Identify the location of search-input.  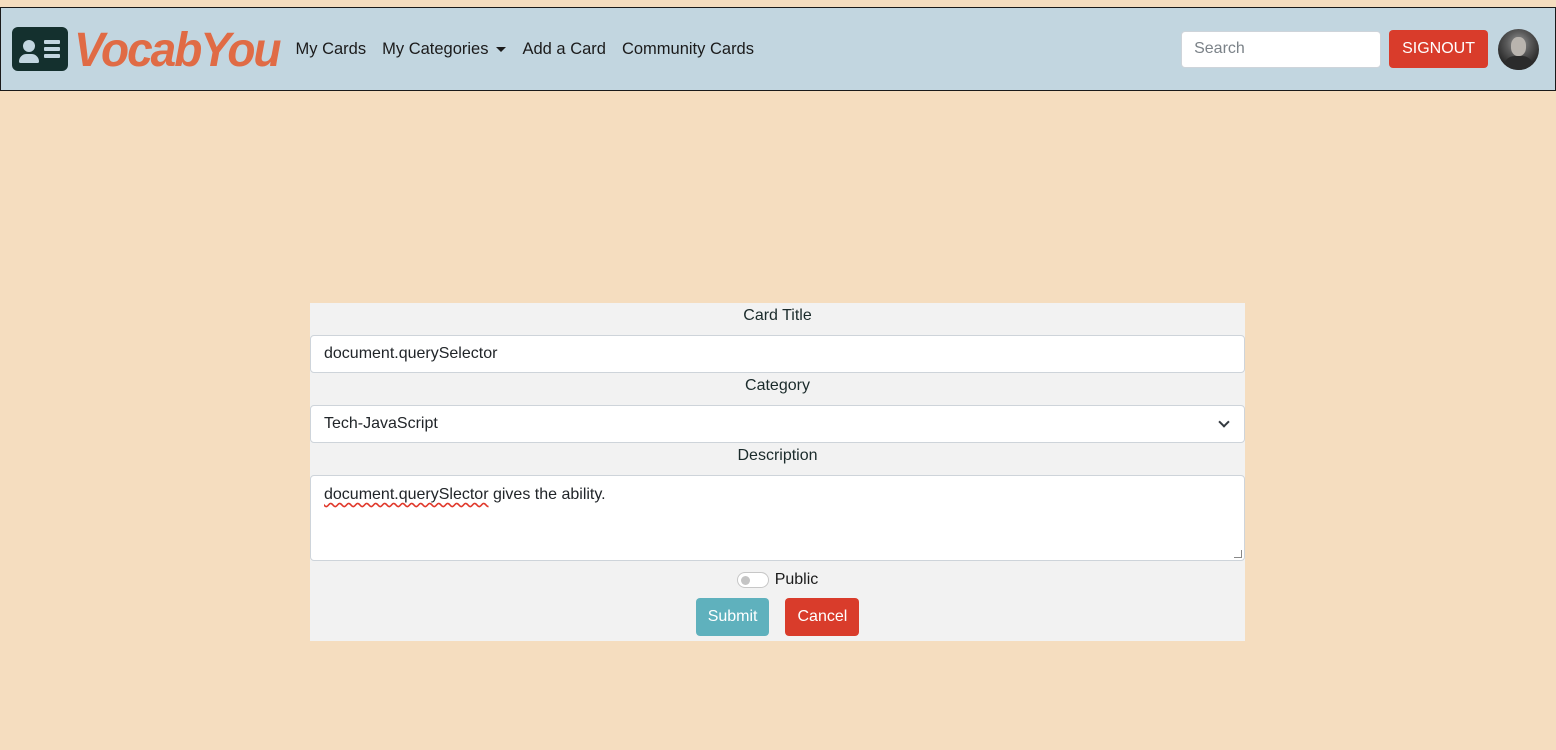
(1281, 49).